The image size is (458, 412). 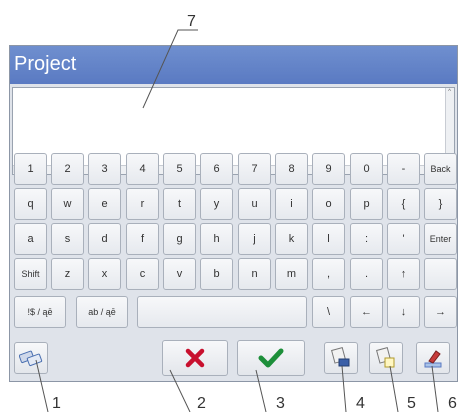 I want to click on key-t: t, so click(x=179, y=204).